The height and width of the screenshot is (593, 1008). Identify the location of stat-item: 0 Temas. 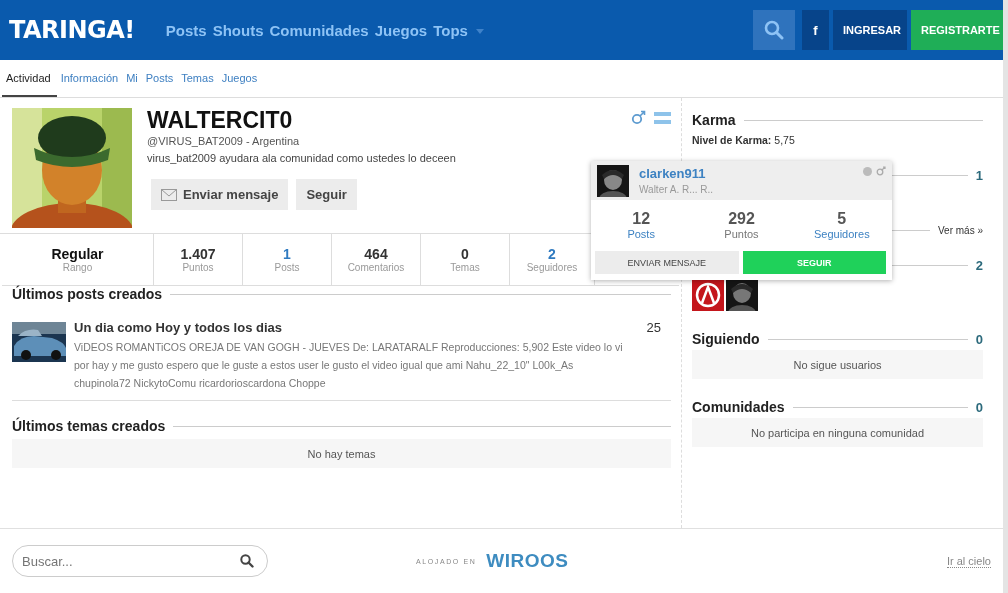
(465, 259).